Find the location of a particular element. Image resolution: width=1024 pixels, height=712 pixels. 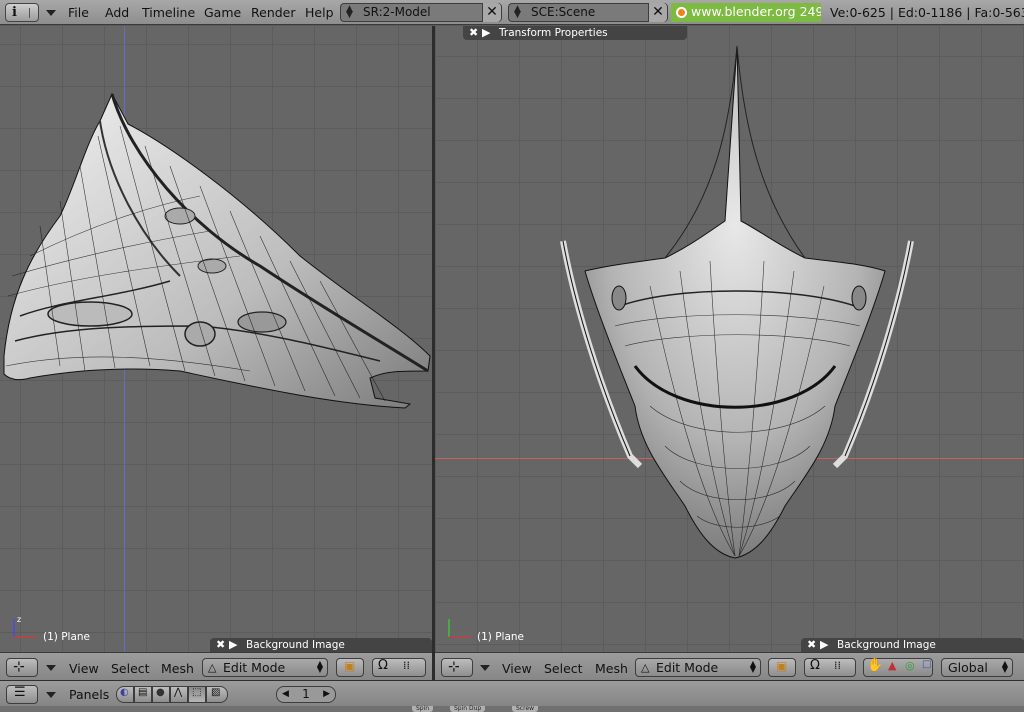

frame-number-field: ◀ 1 ▶ is located at coordinates (306, 694).